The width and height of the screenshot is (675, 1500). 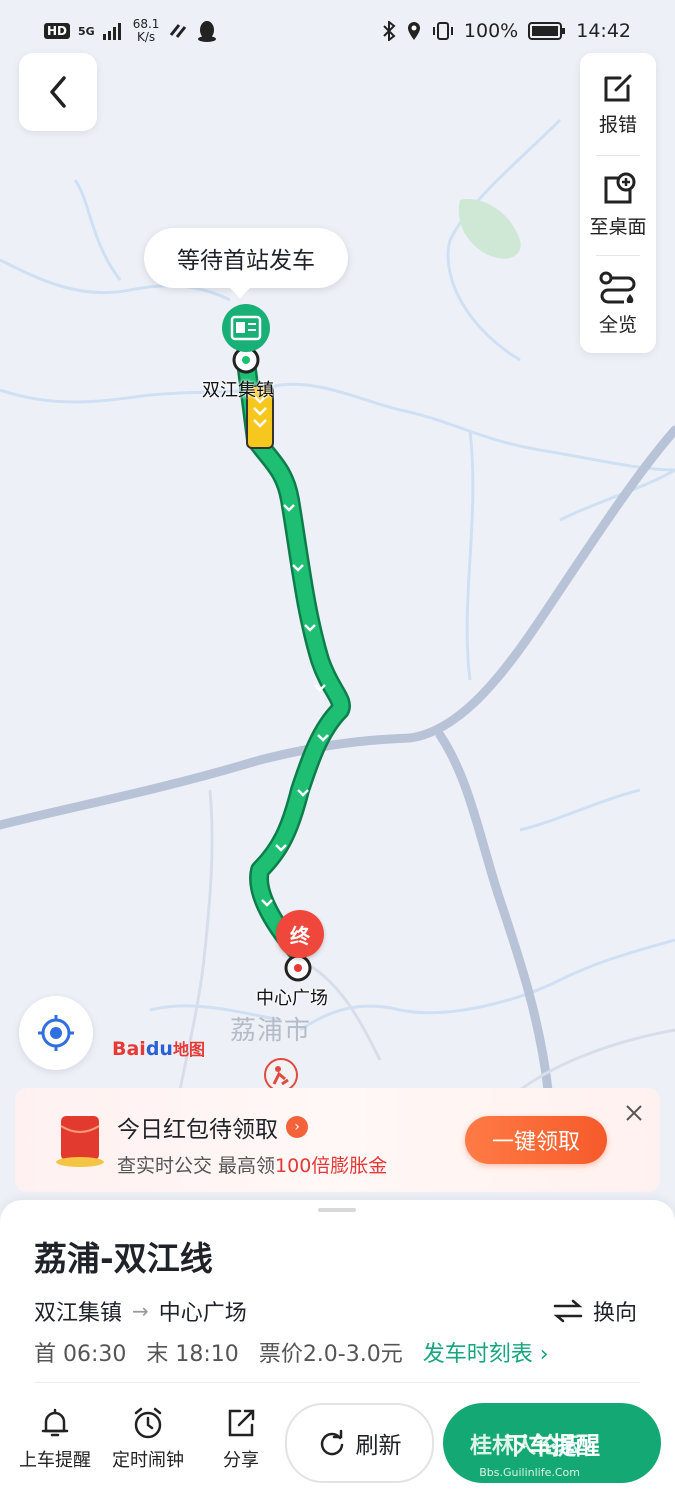 What do you see at coordinates (442, 31) in the screenshot?
I see `vibrate-icon` at bounding box center [442, 31].